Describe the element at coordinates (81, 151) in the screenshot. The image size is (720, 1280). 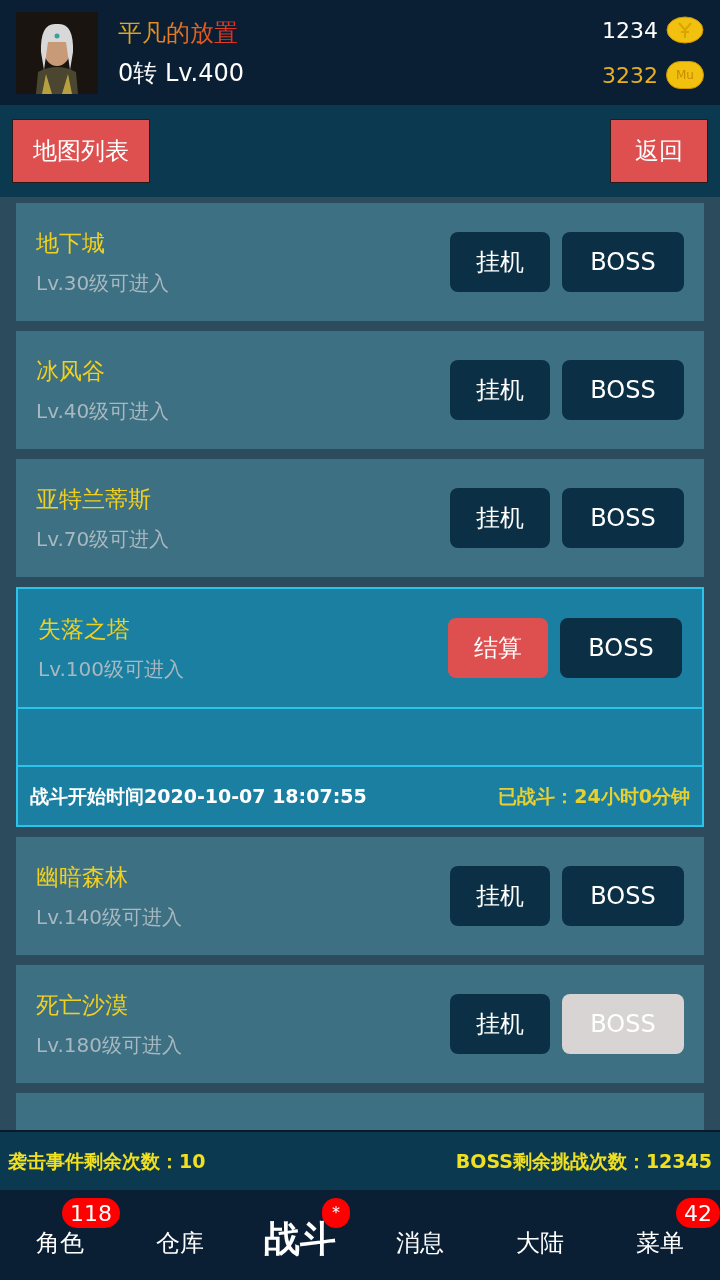
I see `map-list-button: 地图列表` at that location.